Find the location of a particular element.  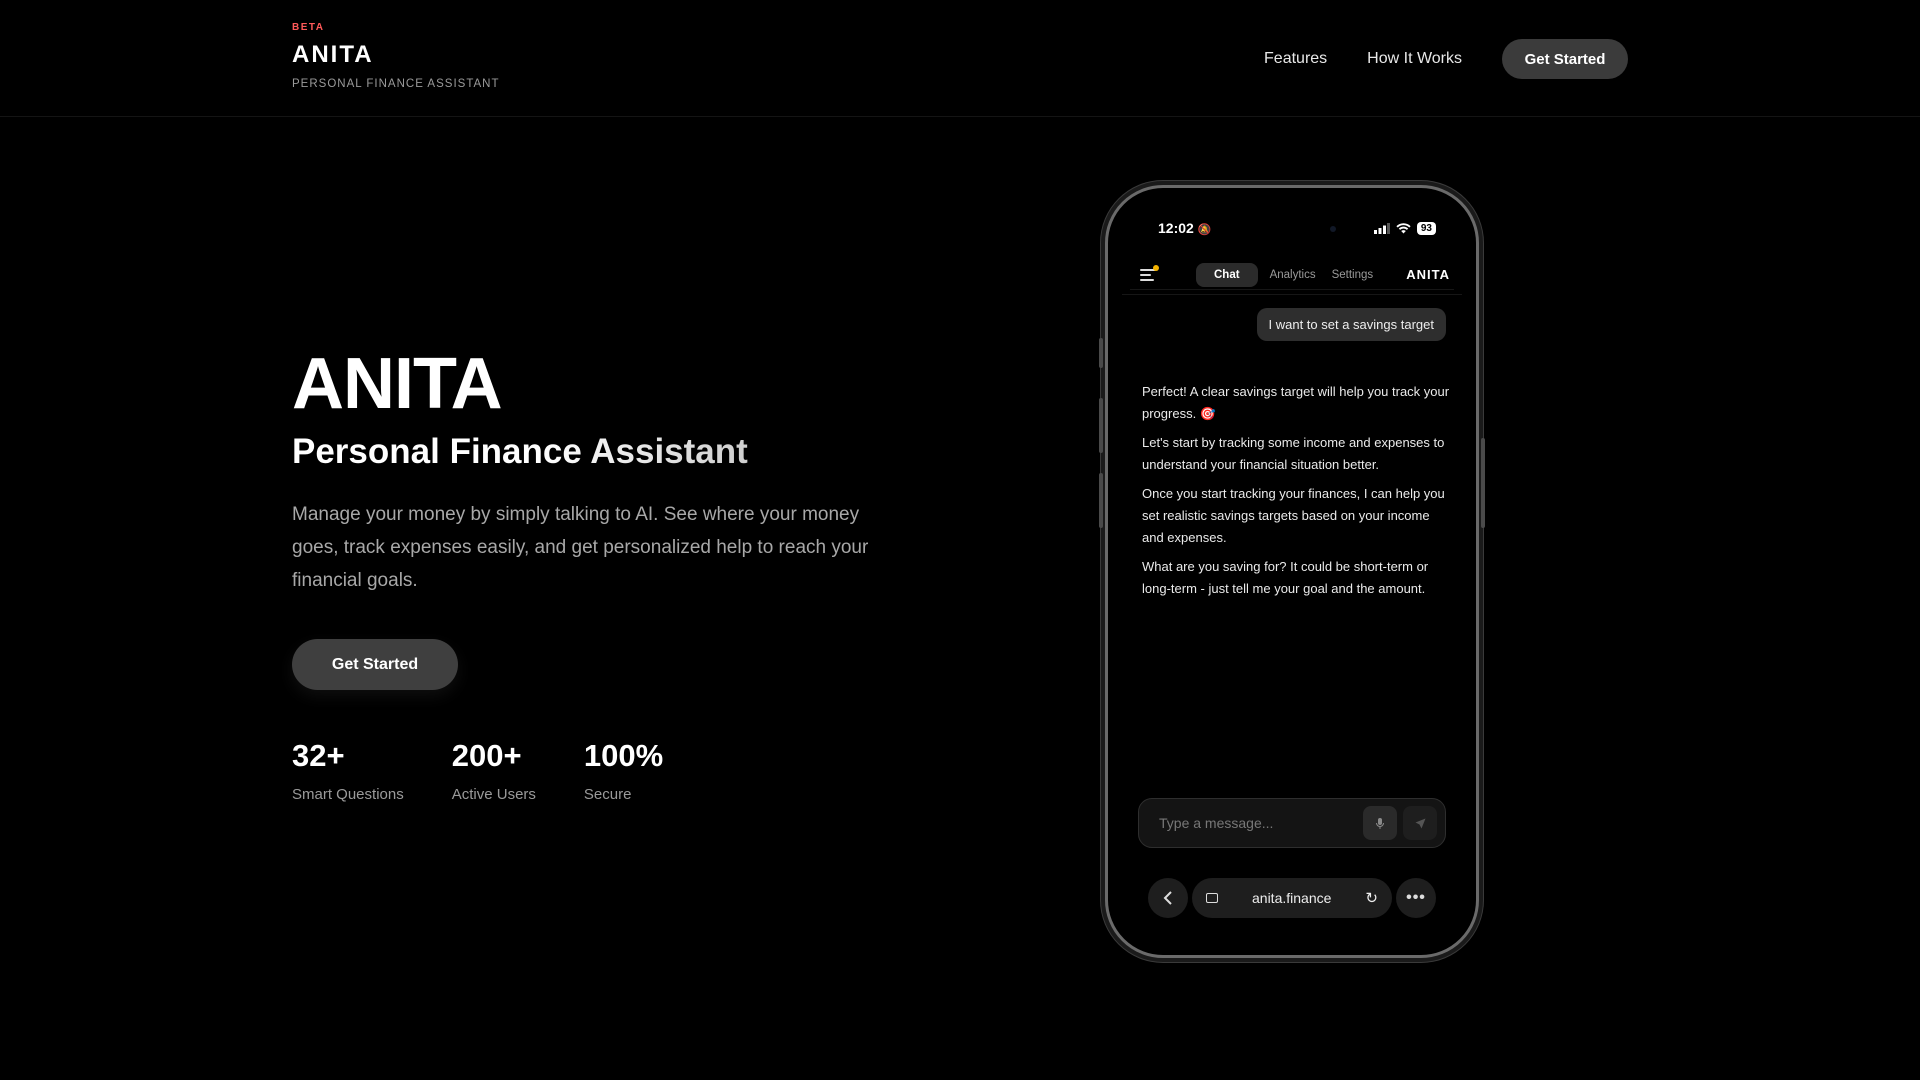

wifi-icon is located at coordinates (1403, 227).